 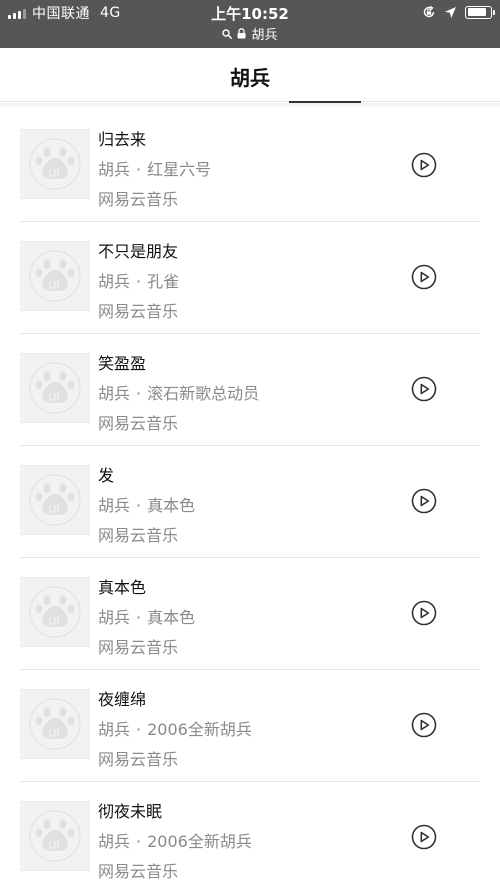 I want to click on song-title: 发, so click(x=106, y=475).